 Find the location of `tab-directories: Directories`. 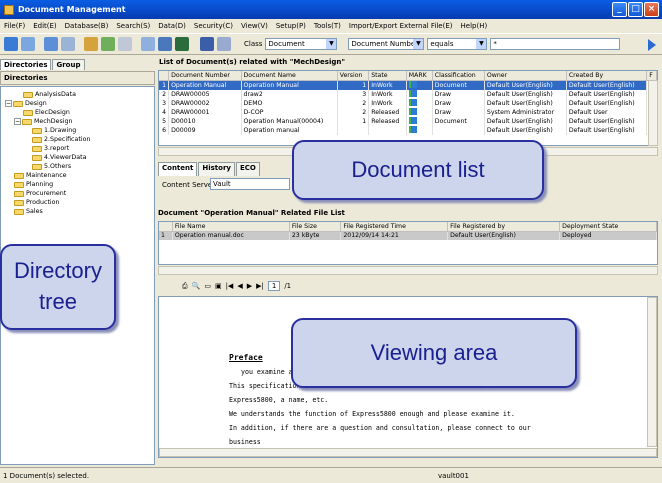

tab-directories: Directories is located at coordinates (26, 64).